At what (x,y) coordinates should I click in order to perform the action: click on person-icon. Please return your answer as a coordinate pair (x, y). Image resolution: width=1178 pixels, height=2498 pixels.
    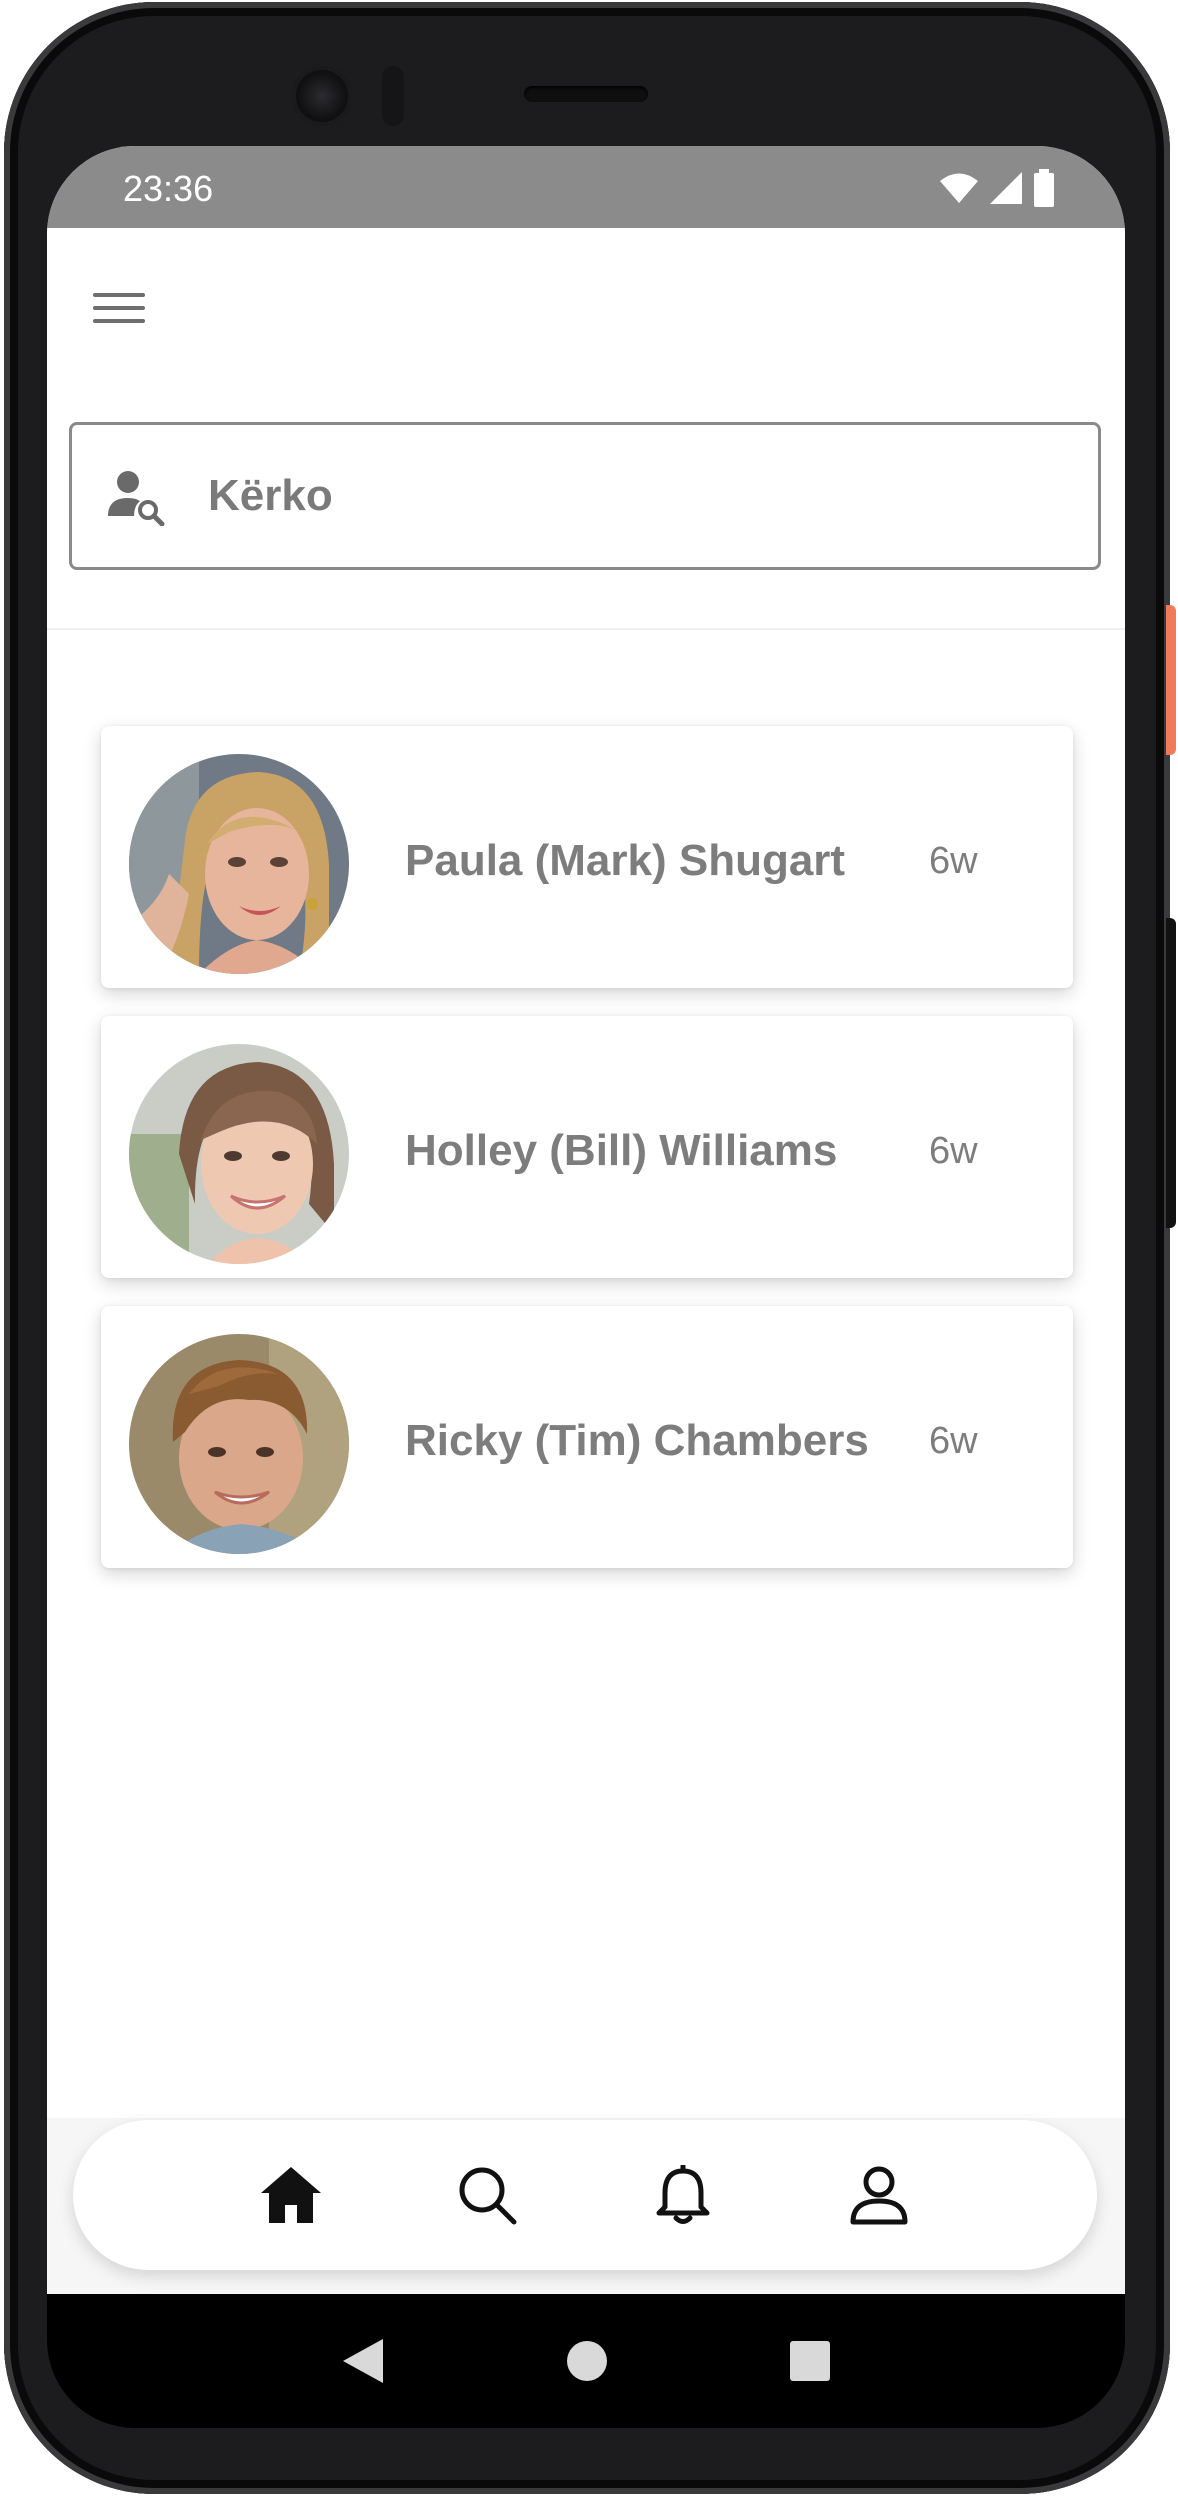
    Looking at the image, I should click on (879, 2195).